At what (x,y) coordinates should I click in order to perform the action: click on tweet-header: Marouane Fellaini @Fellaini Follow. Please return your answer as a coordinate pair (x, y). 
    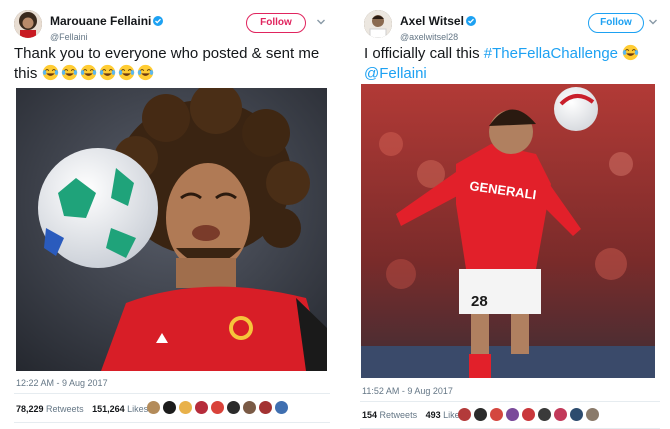
    Looking at the image, I should click on (172, 27).